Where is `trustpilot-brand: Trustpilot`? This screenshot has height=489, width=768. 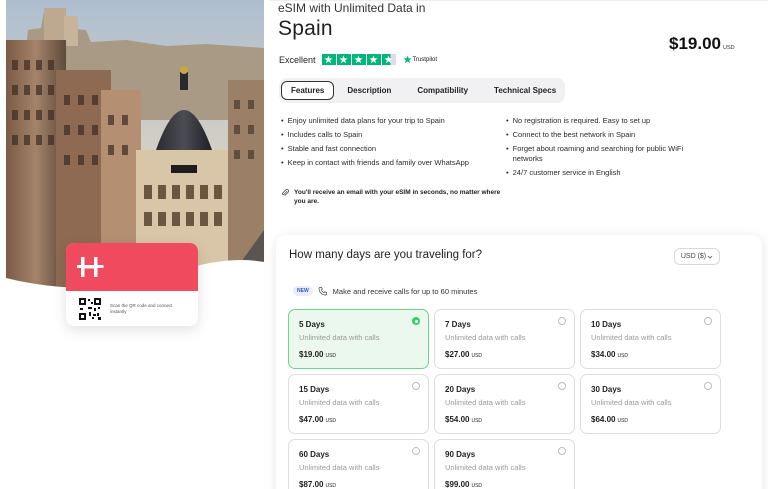 trustpilot-brand: Trustpilot is located at coordinates (419, 59).